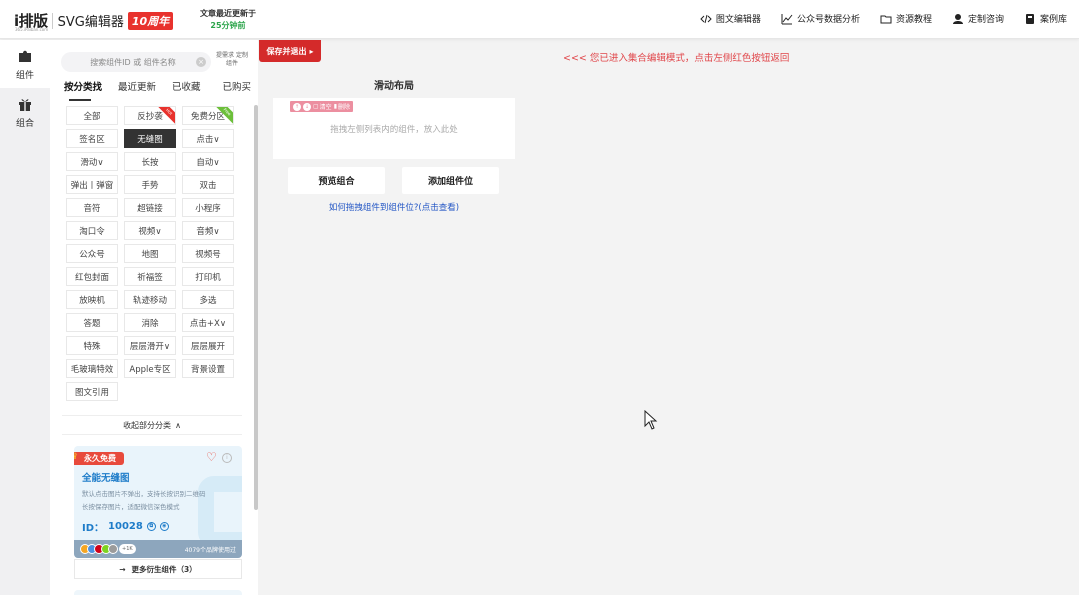  What do you see at coordinates (978, 18) in the screenshot?
I see `nav-item-consult: 定制咨询` at bounding box center [978, 18].